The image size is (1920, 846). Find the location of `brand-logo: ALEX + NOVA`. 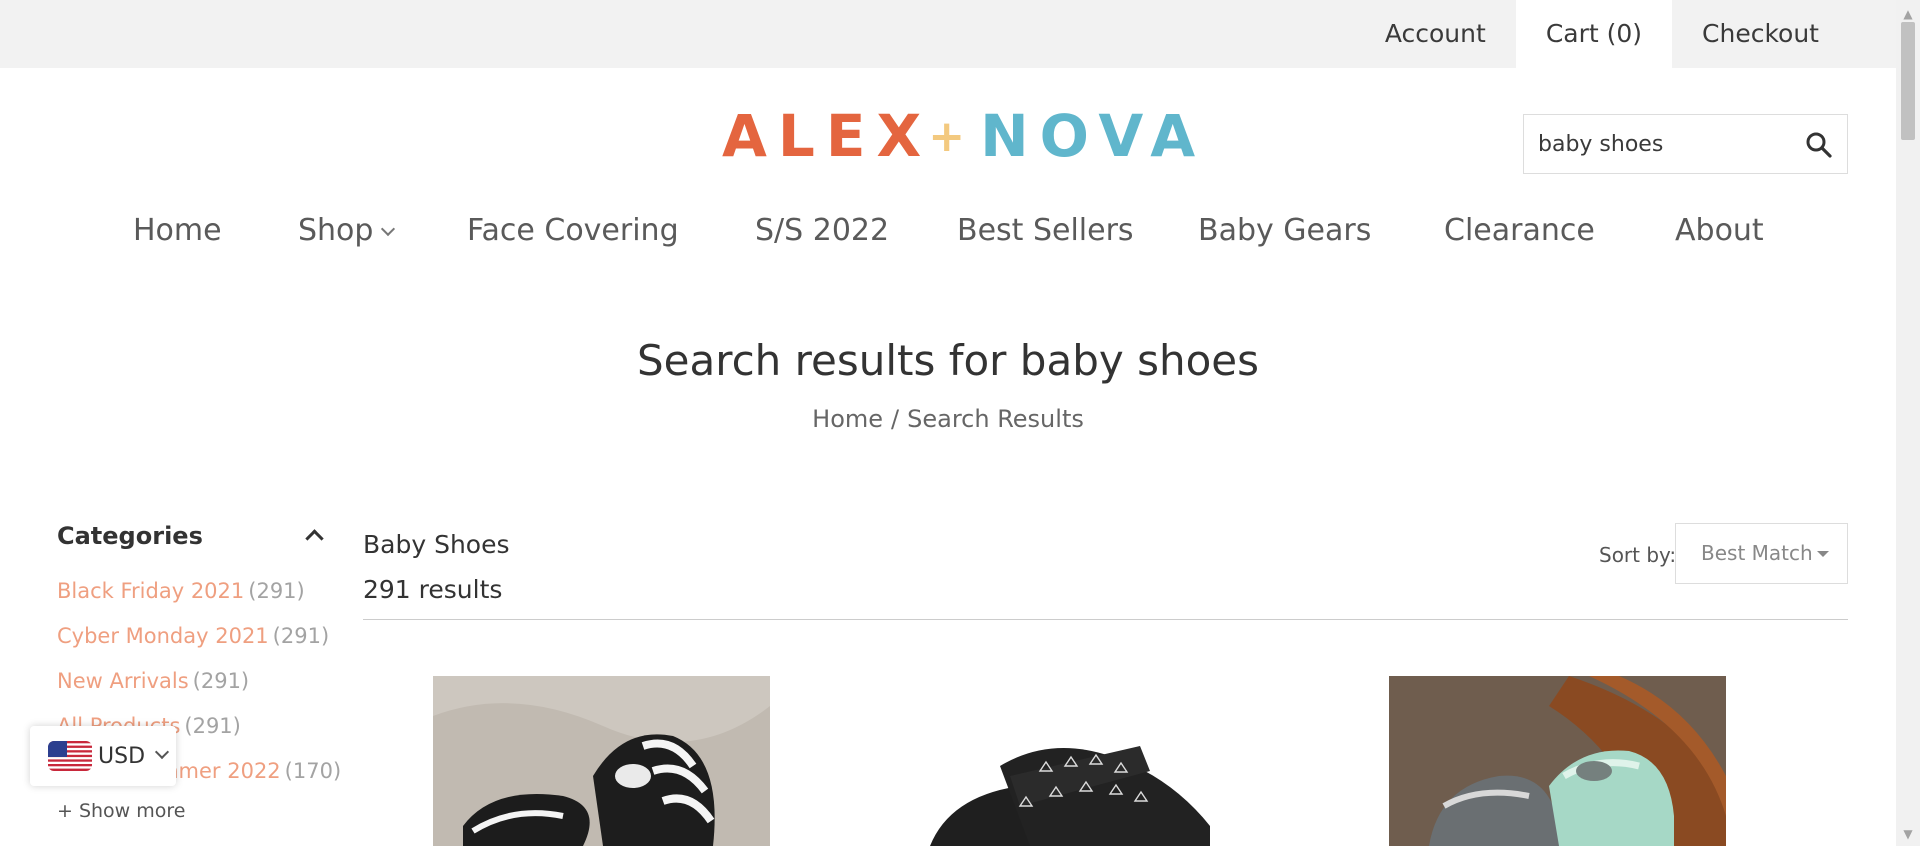

brand-logo: ALEX + NOVA is located at coordinates (964, 136).